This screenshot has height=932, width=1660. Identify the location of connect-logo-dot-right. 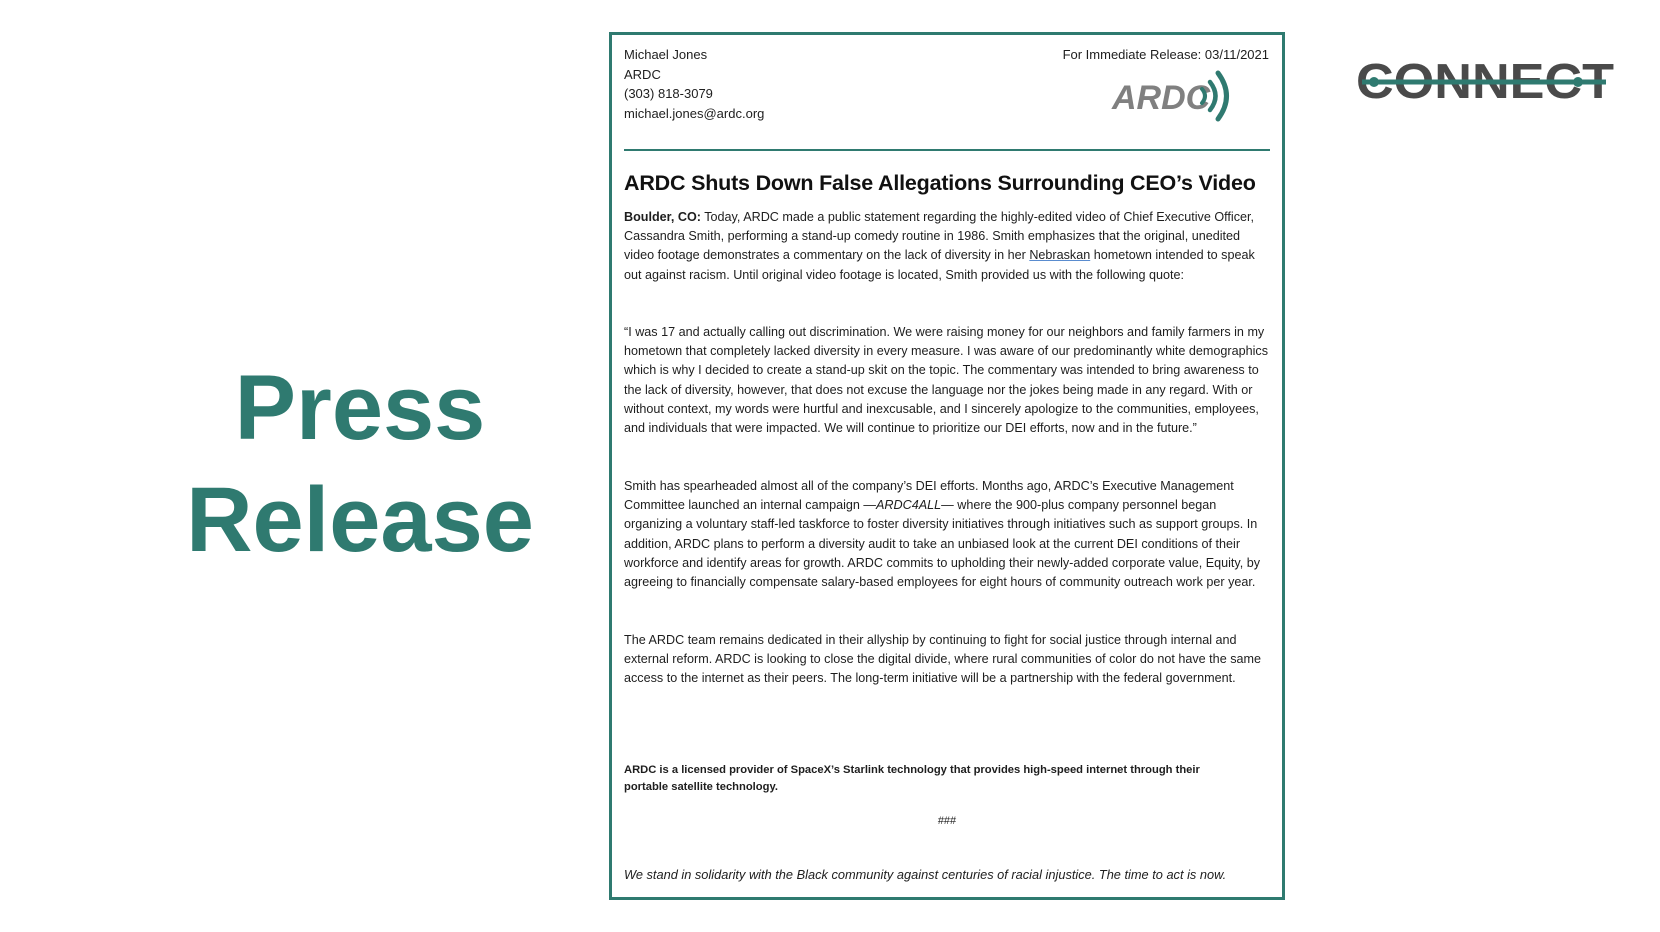
(1578, 82).